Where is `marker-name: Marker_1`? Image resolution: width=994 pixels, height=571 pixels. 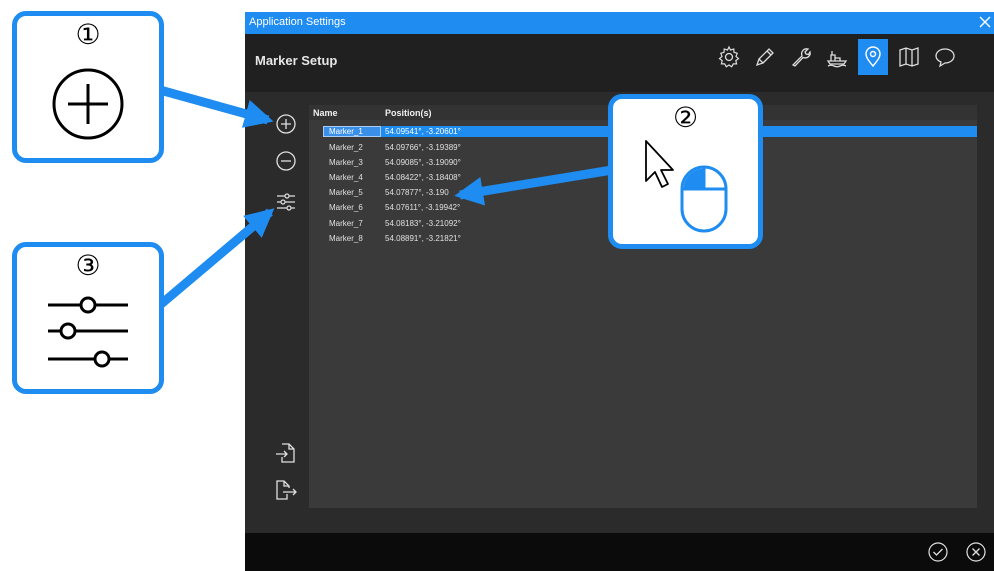 marker-name: Marker_1 is located at coordinates (346, 131).